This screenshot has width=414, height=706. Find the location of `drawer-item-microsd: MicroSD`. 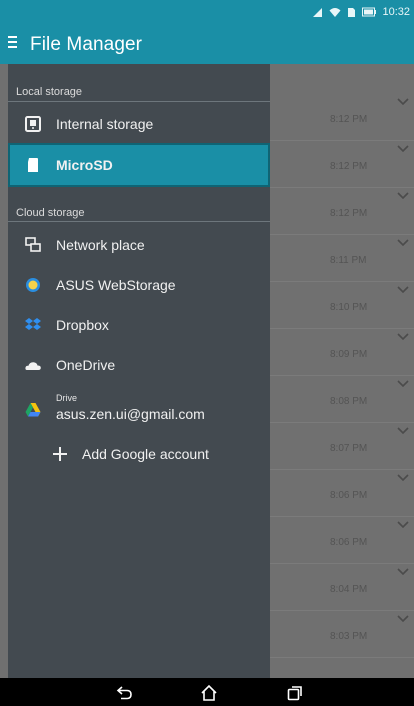

drawer-item-microsd: MicroSD is located at coordinates (139, 165).